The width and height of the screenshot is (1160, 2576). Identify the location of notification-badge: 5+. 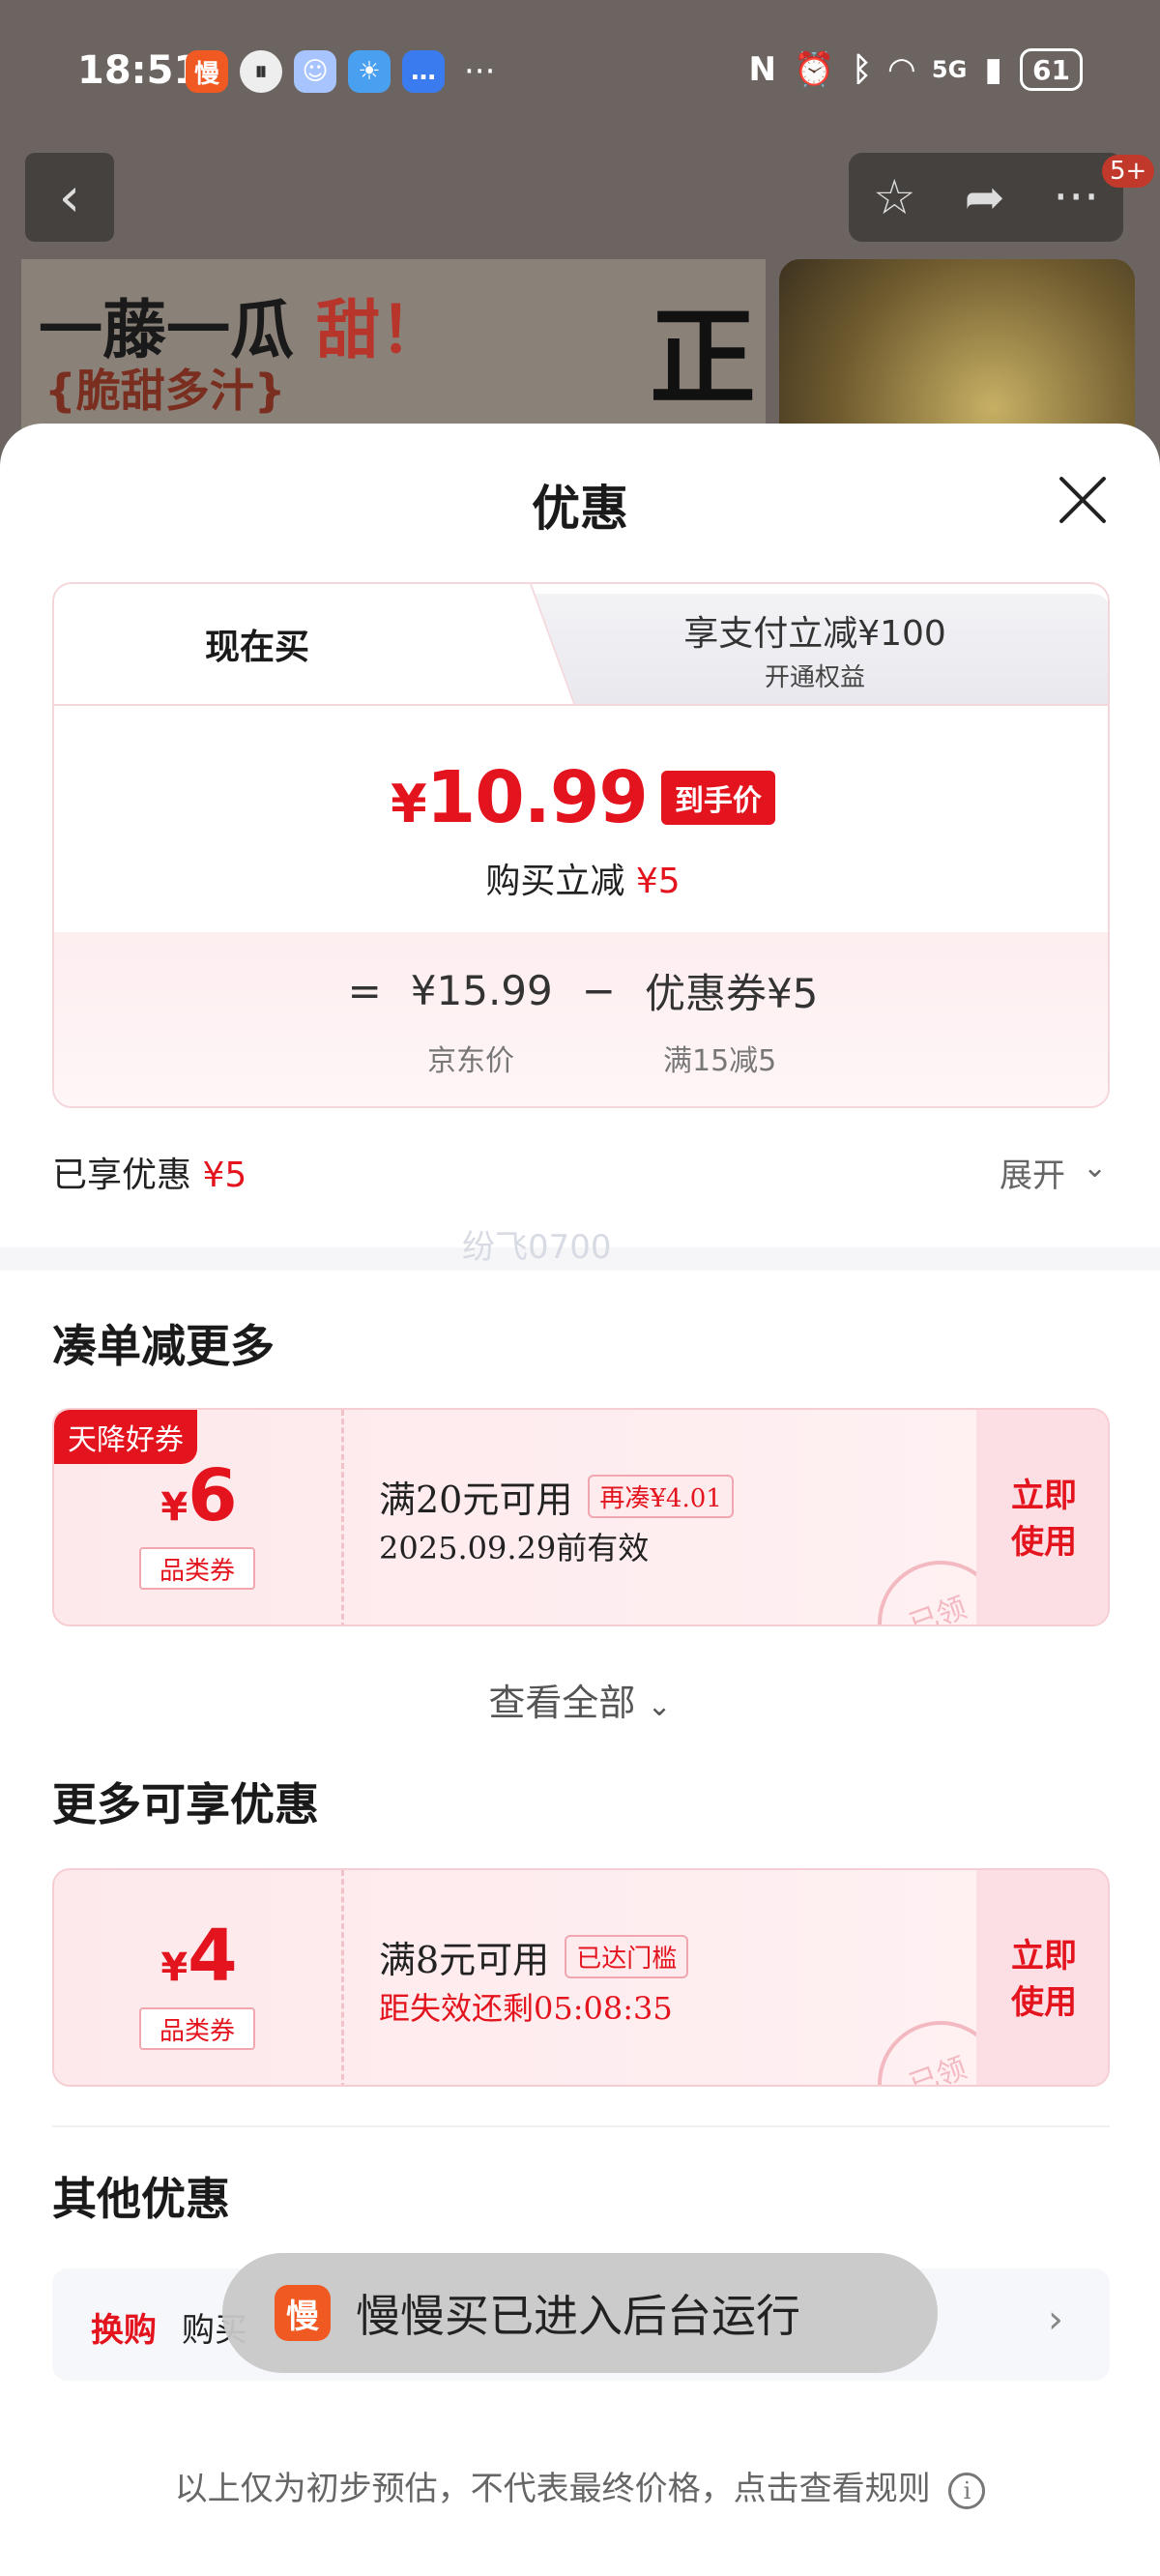
(1128, 171).